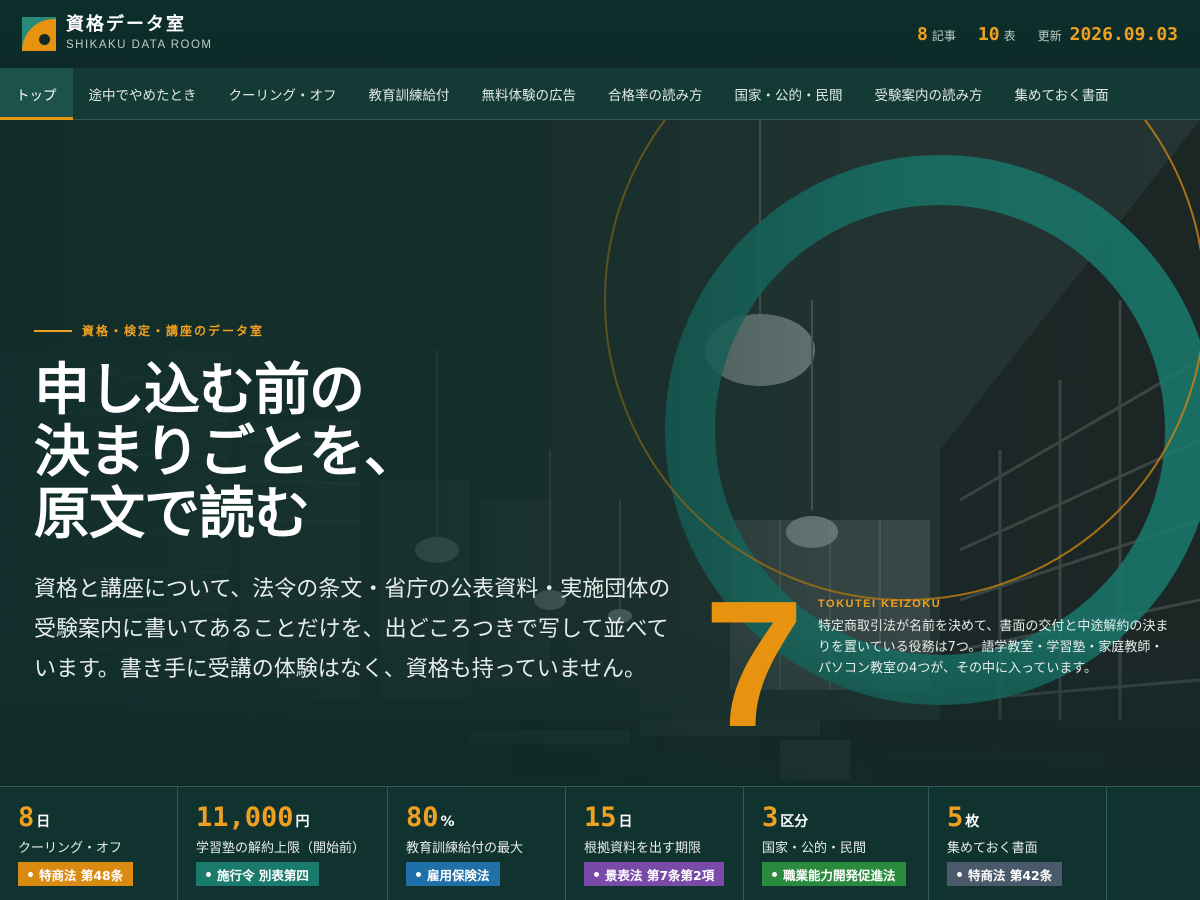 The image size is (1200, 900). Describe the element at coordinates (126, 25) in the screenshot. I see `site-title: 資格データ室` at that location.